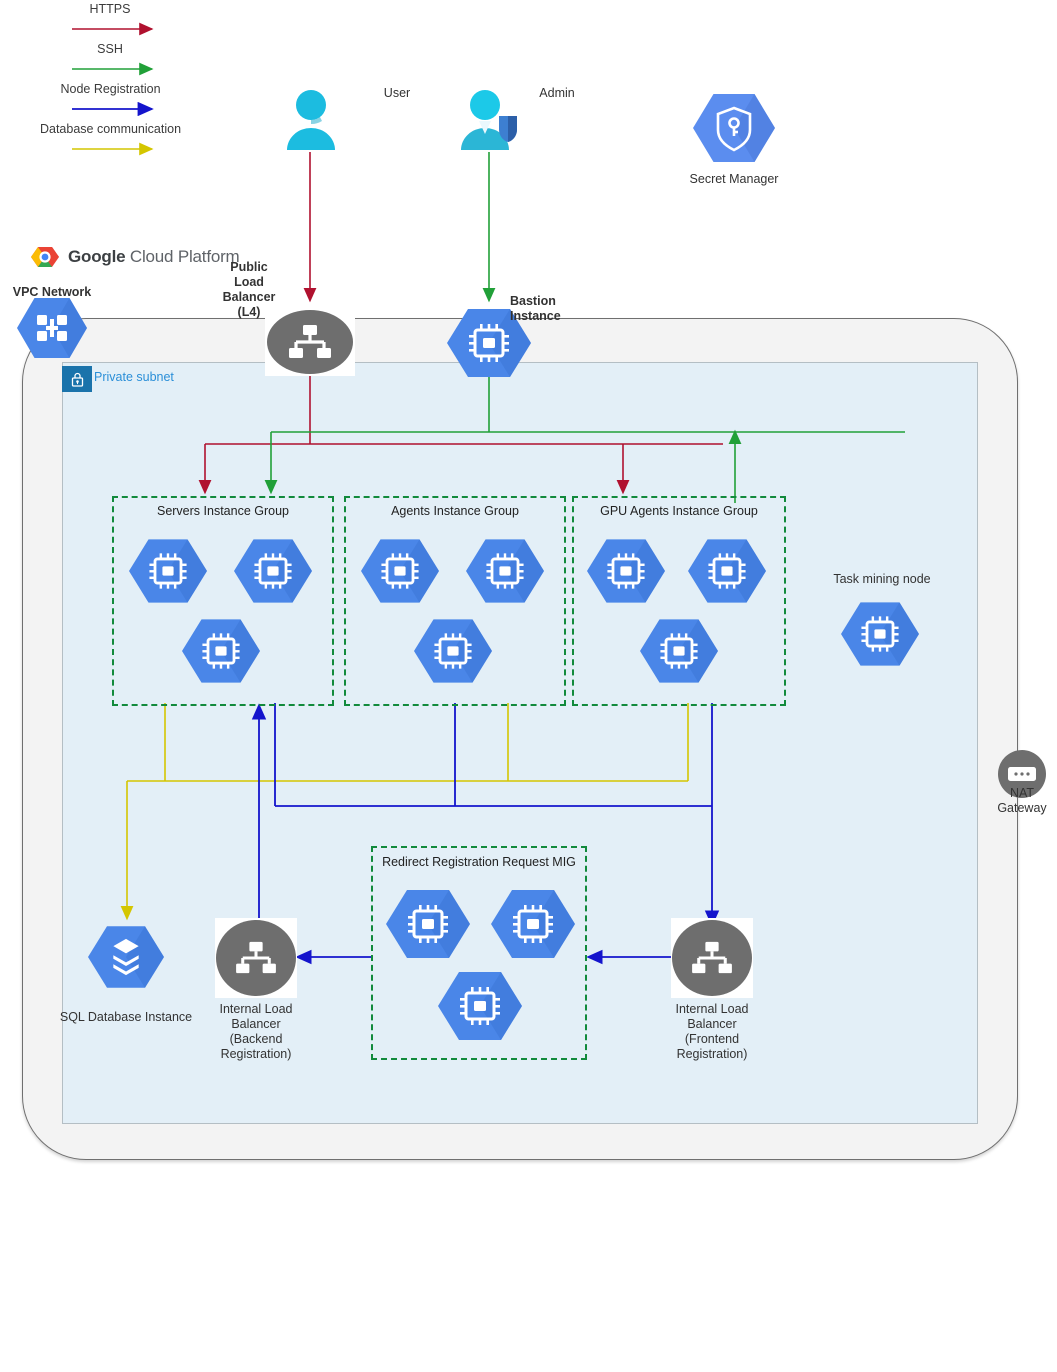 The width and height of the screenshot is (1057, 1372). Describe the element at coordinates (311, 120) in the screenshot. I see `user-avatar-icon` at that location.